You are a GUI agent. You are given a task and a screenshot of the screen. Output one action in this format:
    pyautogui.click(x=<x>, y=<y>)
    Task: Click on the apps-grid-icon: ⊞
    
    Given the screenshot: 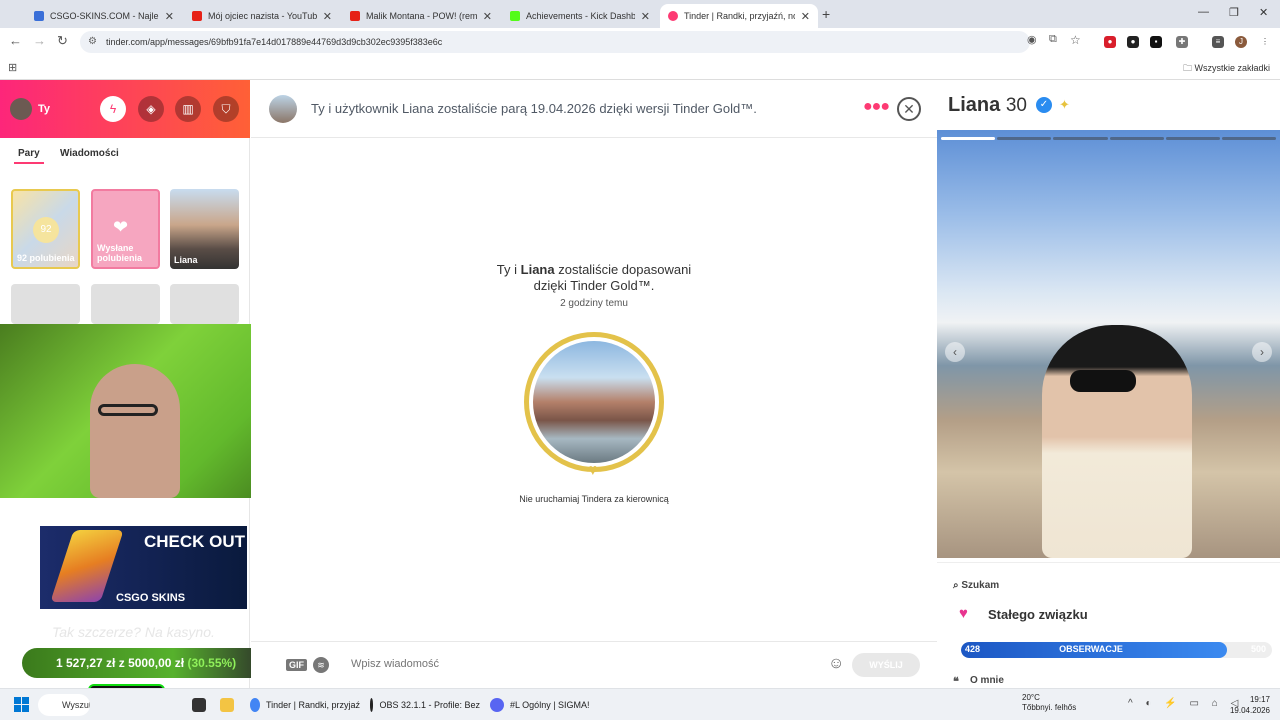 What is the action you would take?
    pyautogui.click(x=12, y=67)
    